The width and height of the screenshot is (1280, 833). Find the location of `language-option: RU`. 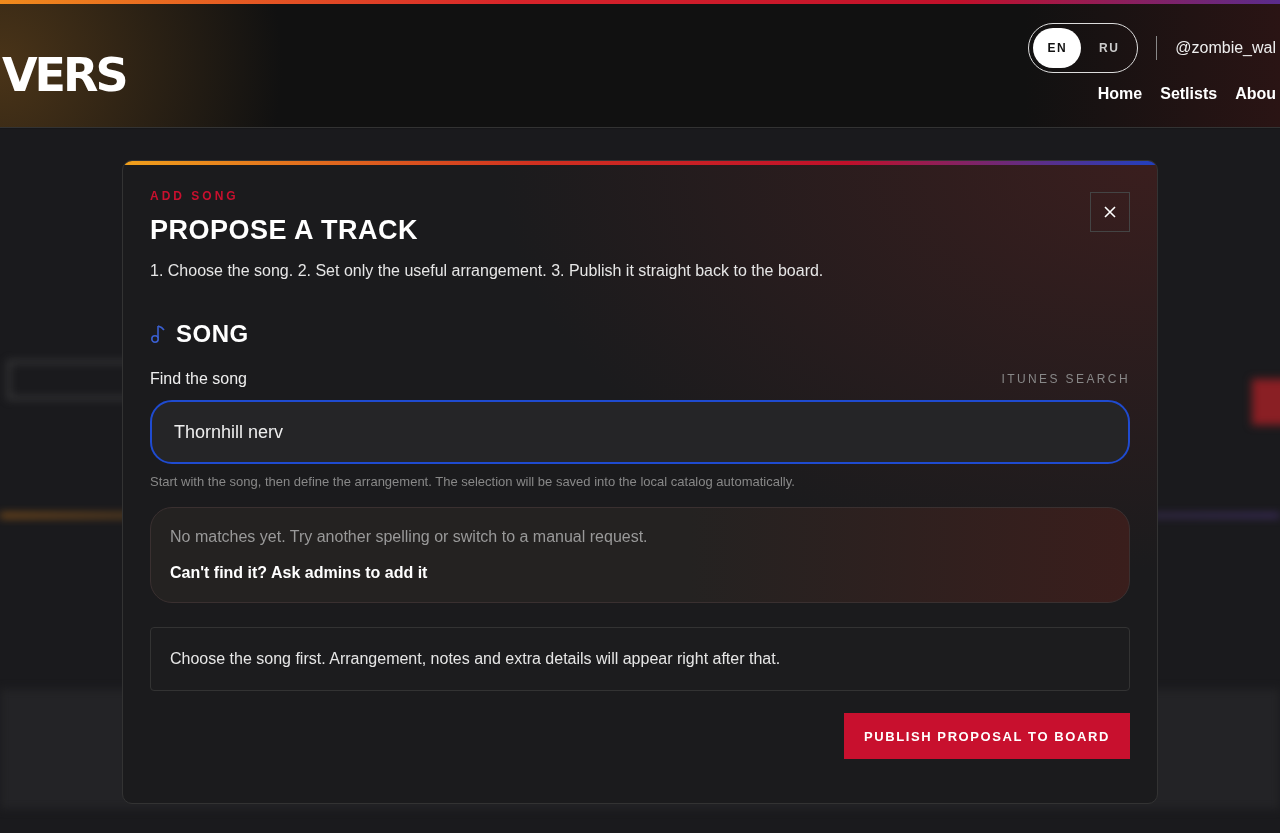

language-option: RU is located at coordinates (1109, 48).